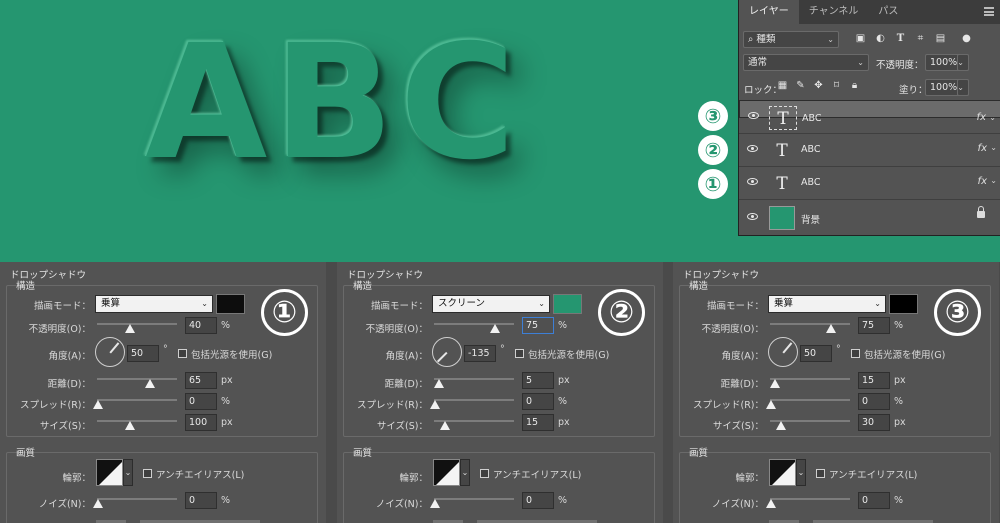 The height and width of the screenshot is (523, 1000). I want to click on size-input: 100, so click(201, 422).